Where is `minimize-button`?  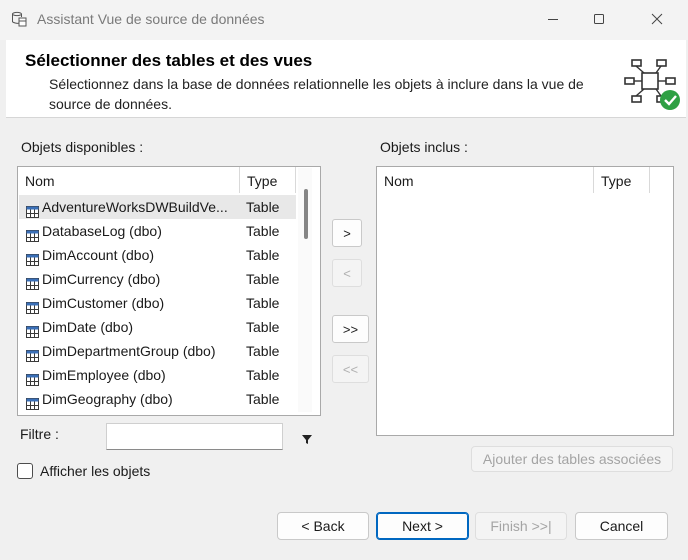 minimize-button is located at coordinates (553, 20).